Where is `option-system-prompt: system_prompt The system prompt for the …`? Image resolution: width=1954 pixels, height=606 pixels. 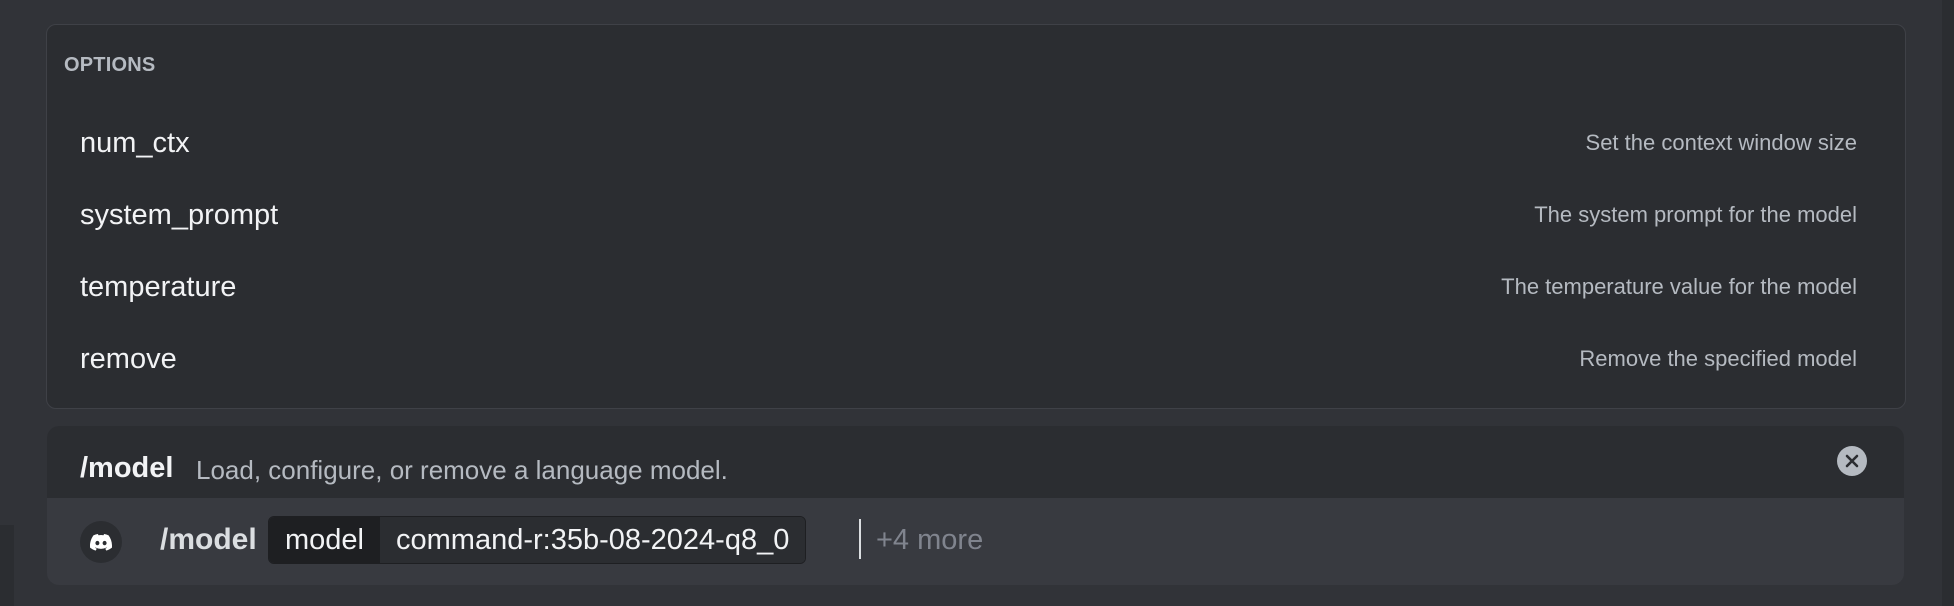
option-system-prompt: system_prompt The system prompt for the … is located at coordinates (976, 215).